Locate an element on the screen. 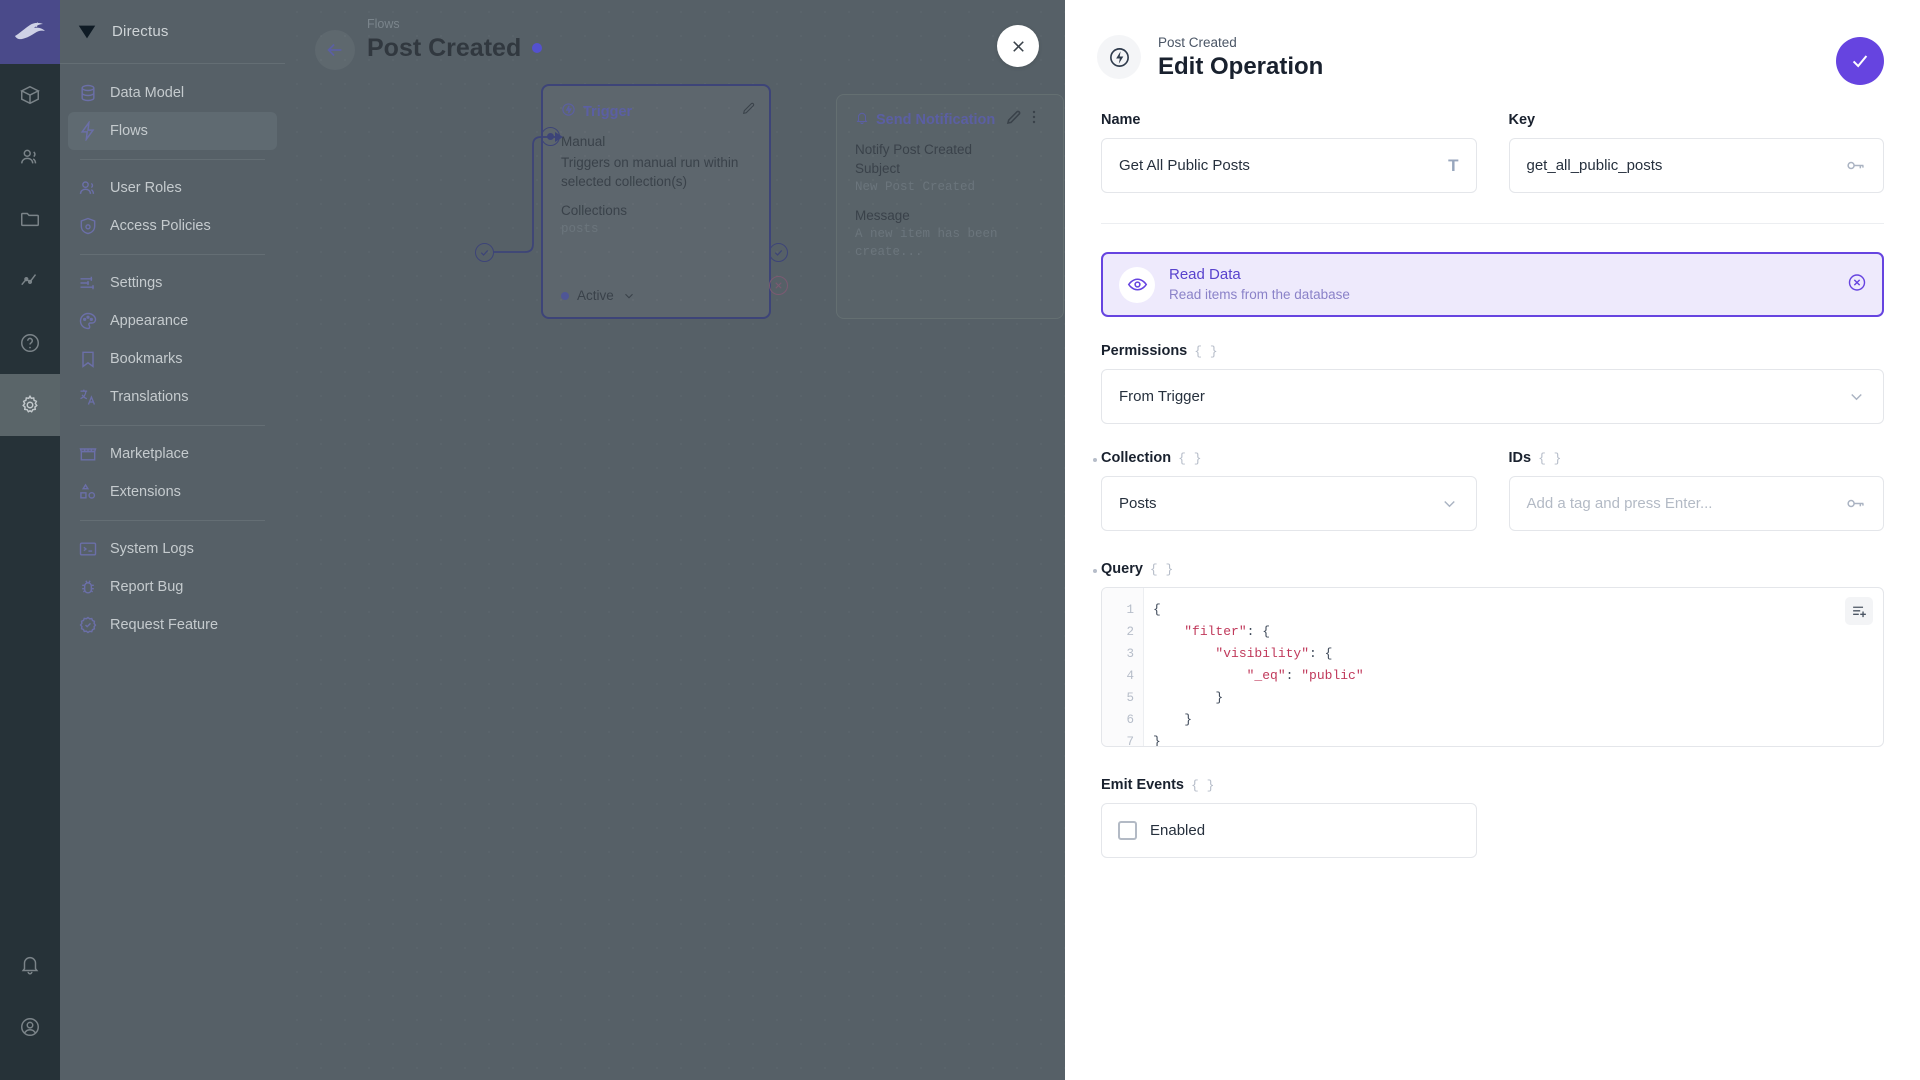 This screenshot has height=1080, width=1920. chevron-down-icon is located at coordinates (628, 296).